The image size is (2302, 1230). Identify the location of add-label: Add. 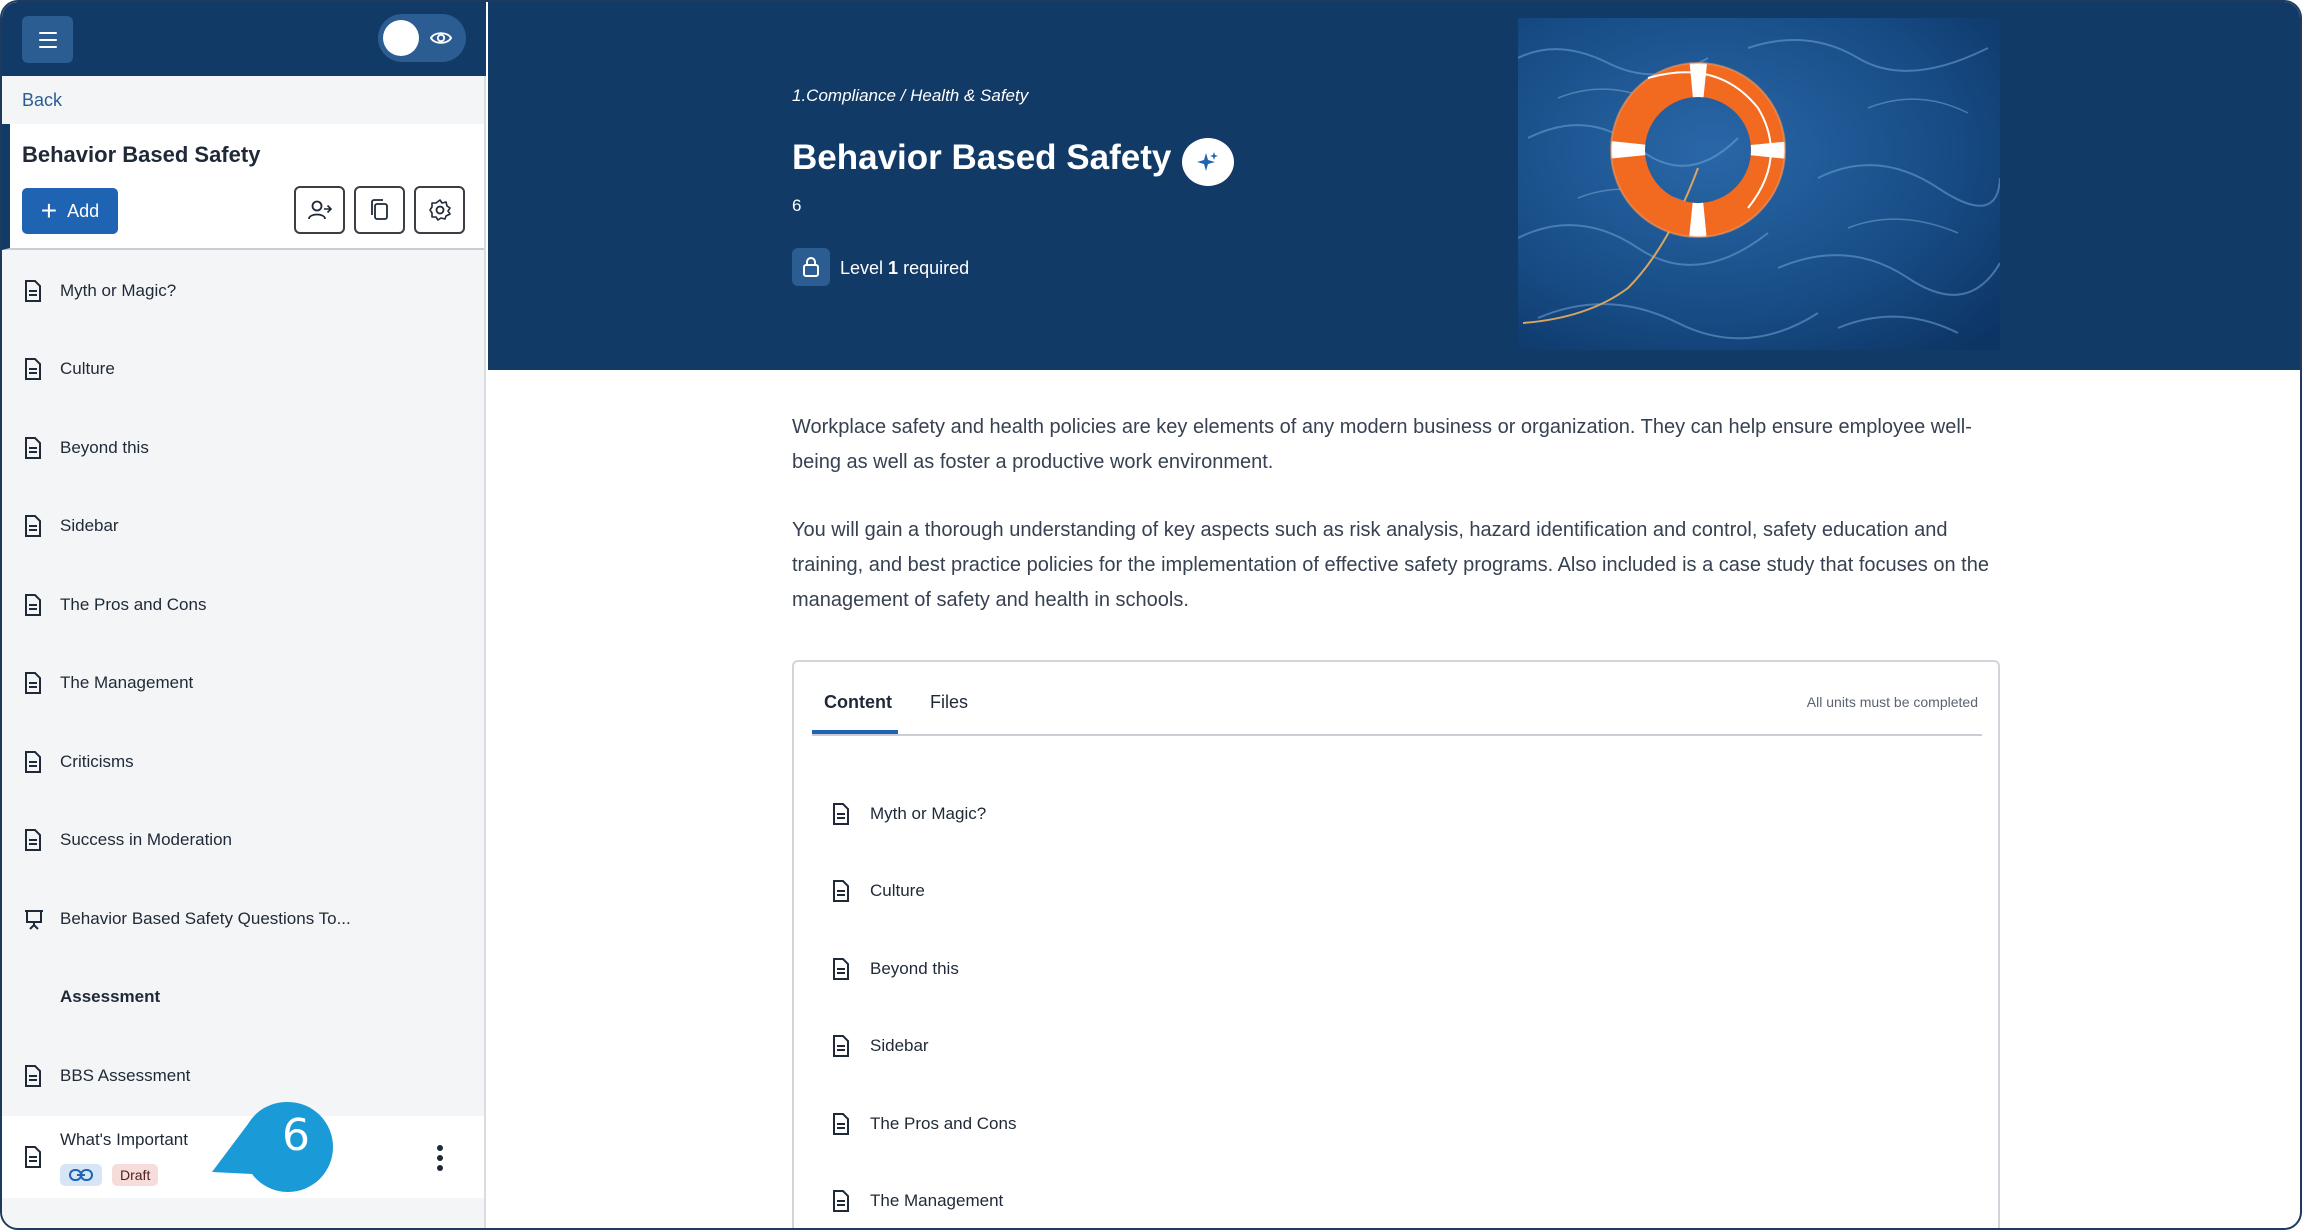
(83, 210).